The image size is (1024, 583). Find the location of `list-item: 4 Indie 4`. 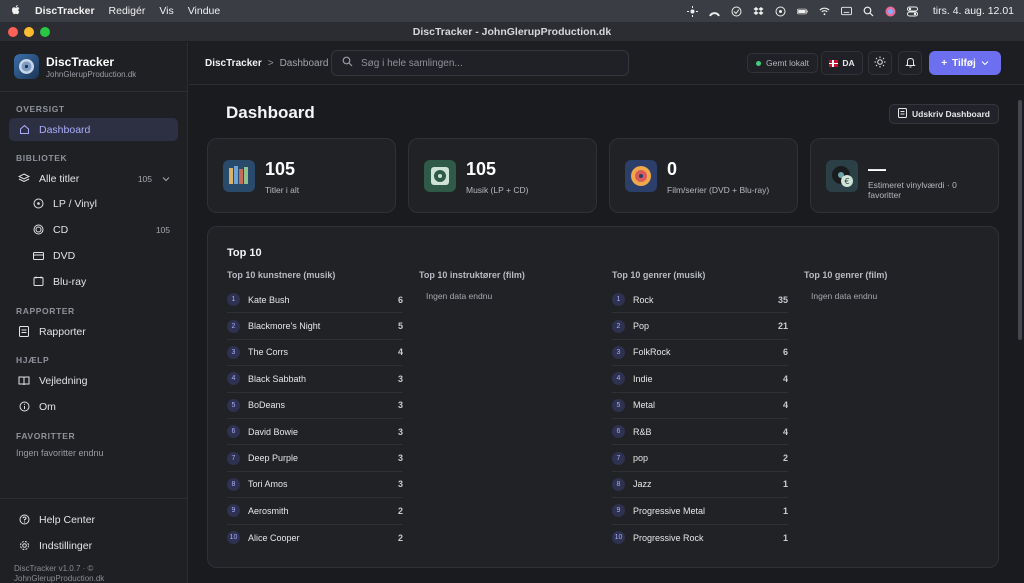

list-item: 4 Indie 4 is located at coordinates (700, 379).